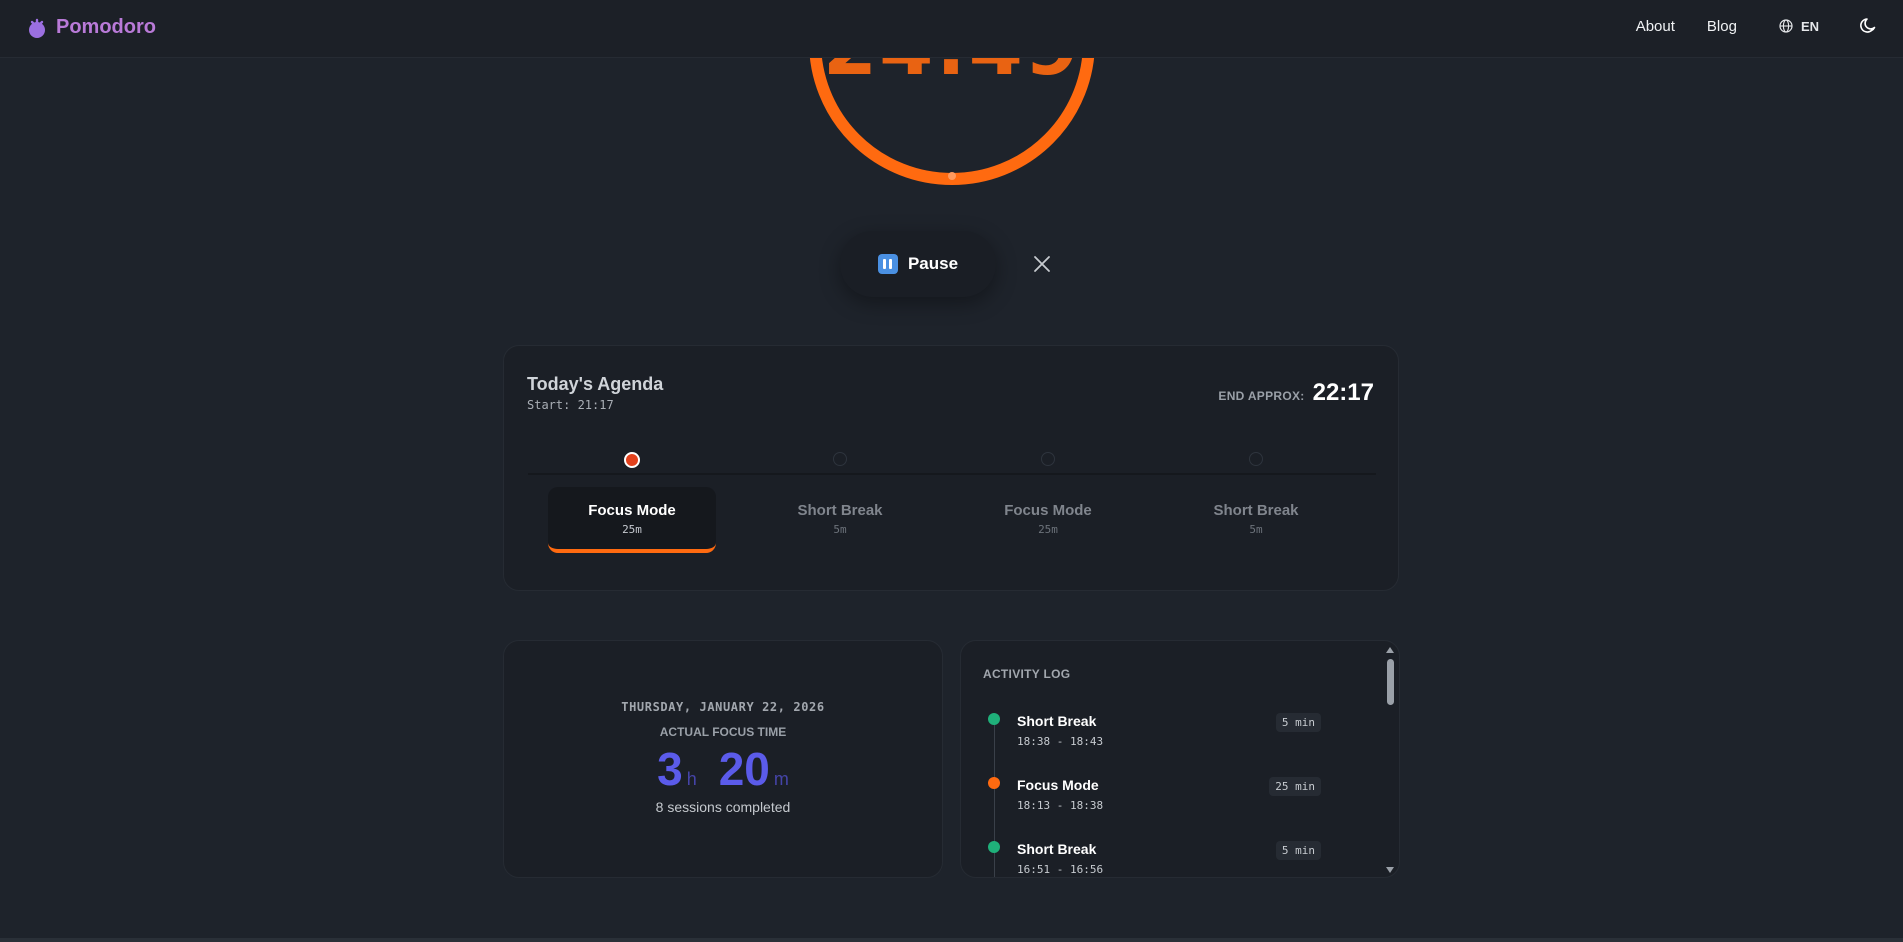  I want to click on agenda-timeline, so click(952, 474).